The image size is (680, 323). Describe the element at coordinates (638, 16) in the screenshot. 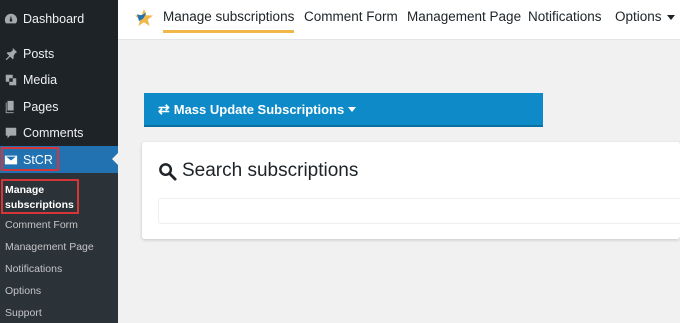

I see `tab-options-label: Options` at that location.